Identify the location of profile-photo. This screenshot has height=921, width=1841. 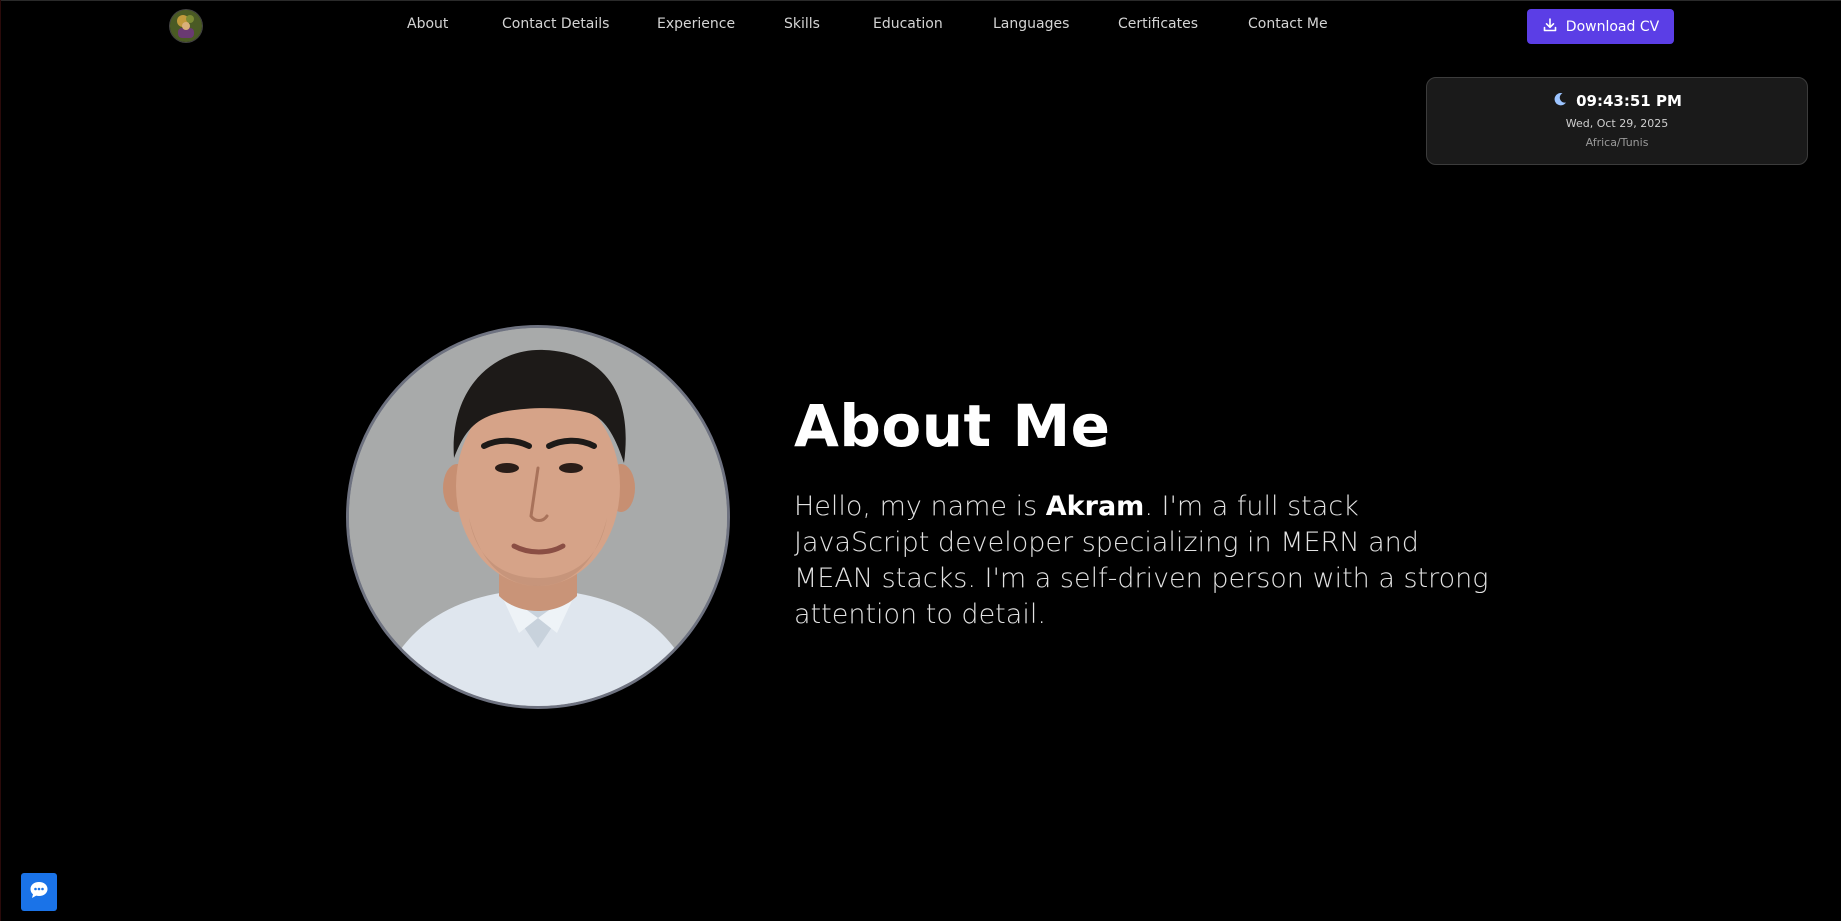
(538, 517).